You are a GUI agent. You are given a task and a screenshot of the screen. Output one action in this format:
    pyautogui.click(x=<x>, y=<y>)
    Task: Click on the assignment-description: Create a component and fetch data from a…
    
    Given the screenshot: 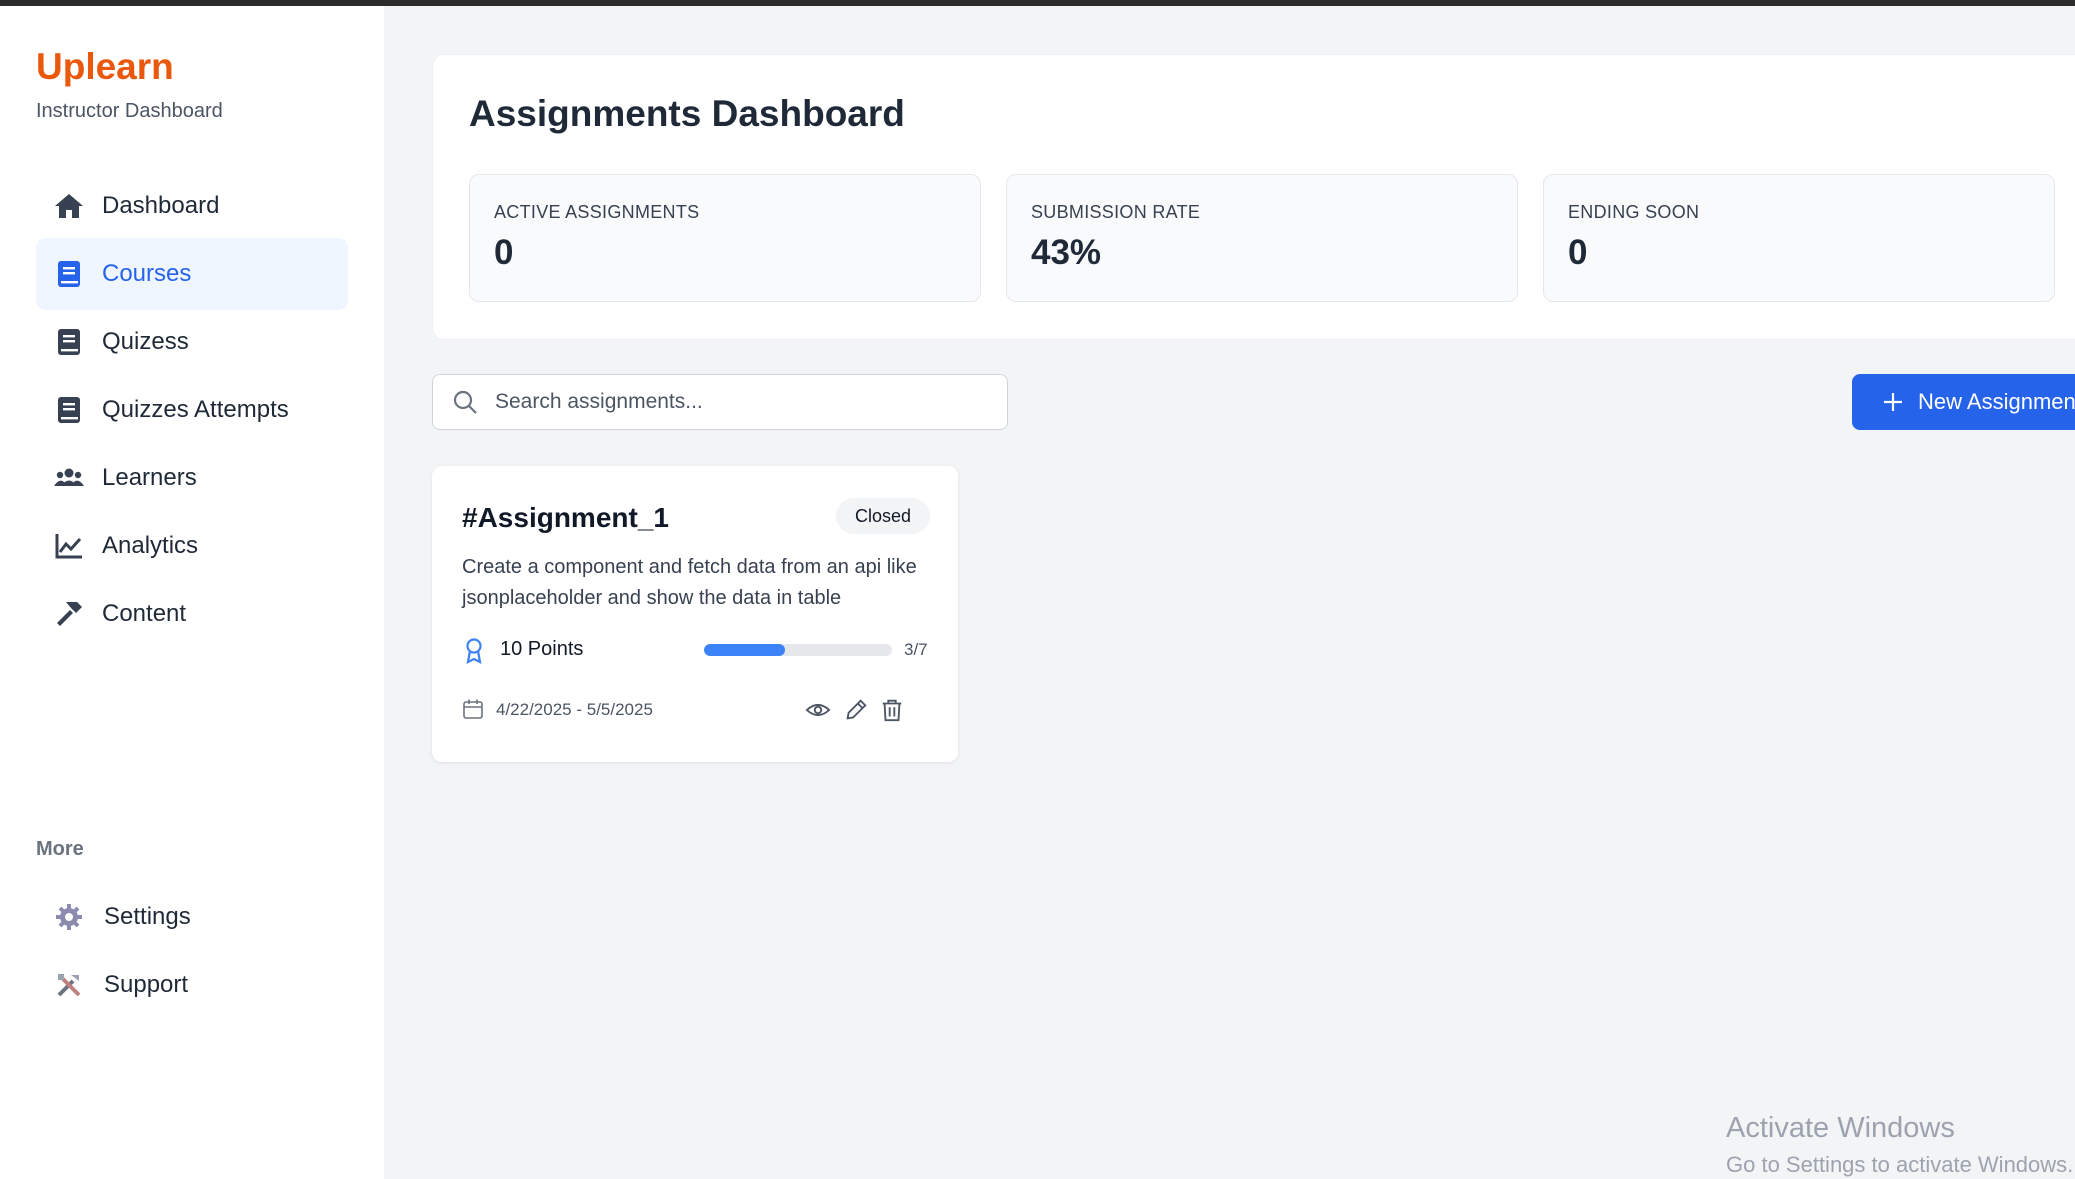 What is the action you would take?
    pyautogui.click(x=689, y=582)
    